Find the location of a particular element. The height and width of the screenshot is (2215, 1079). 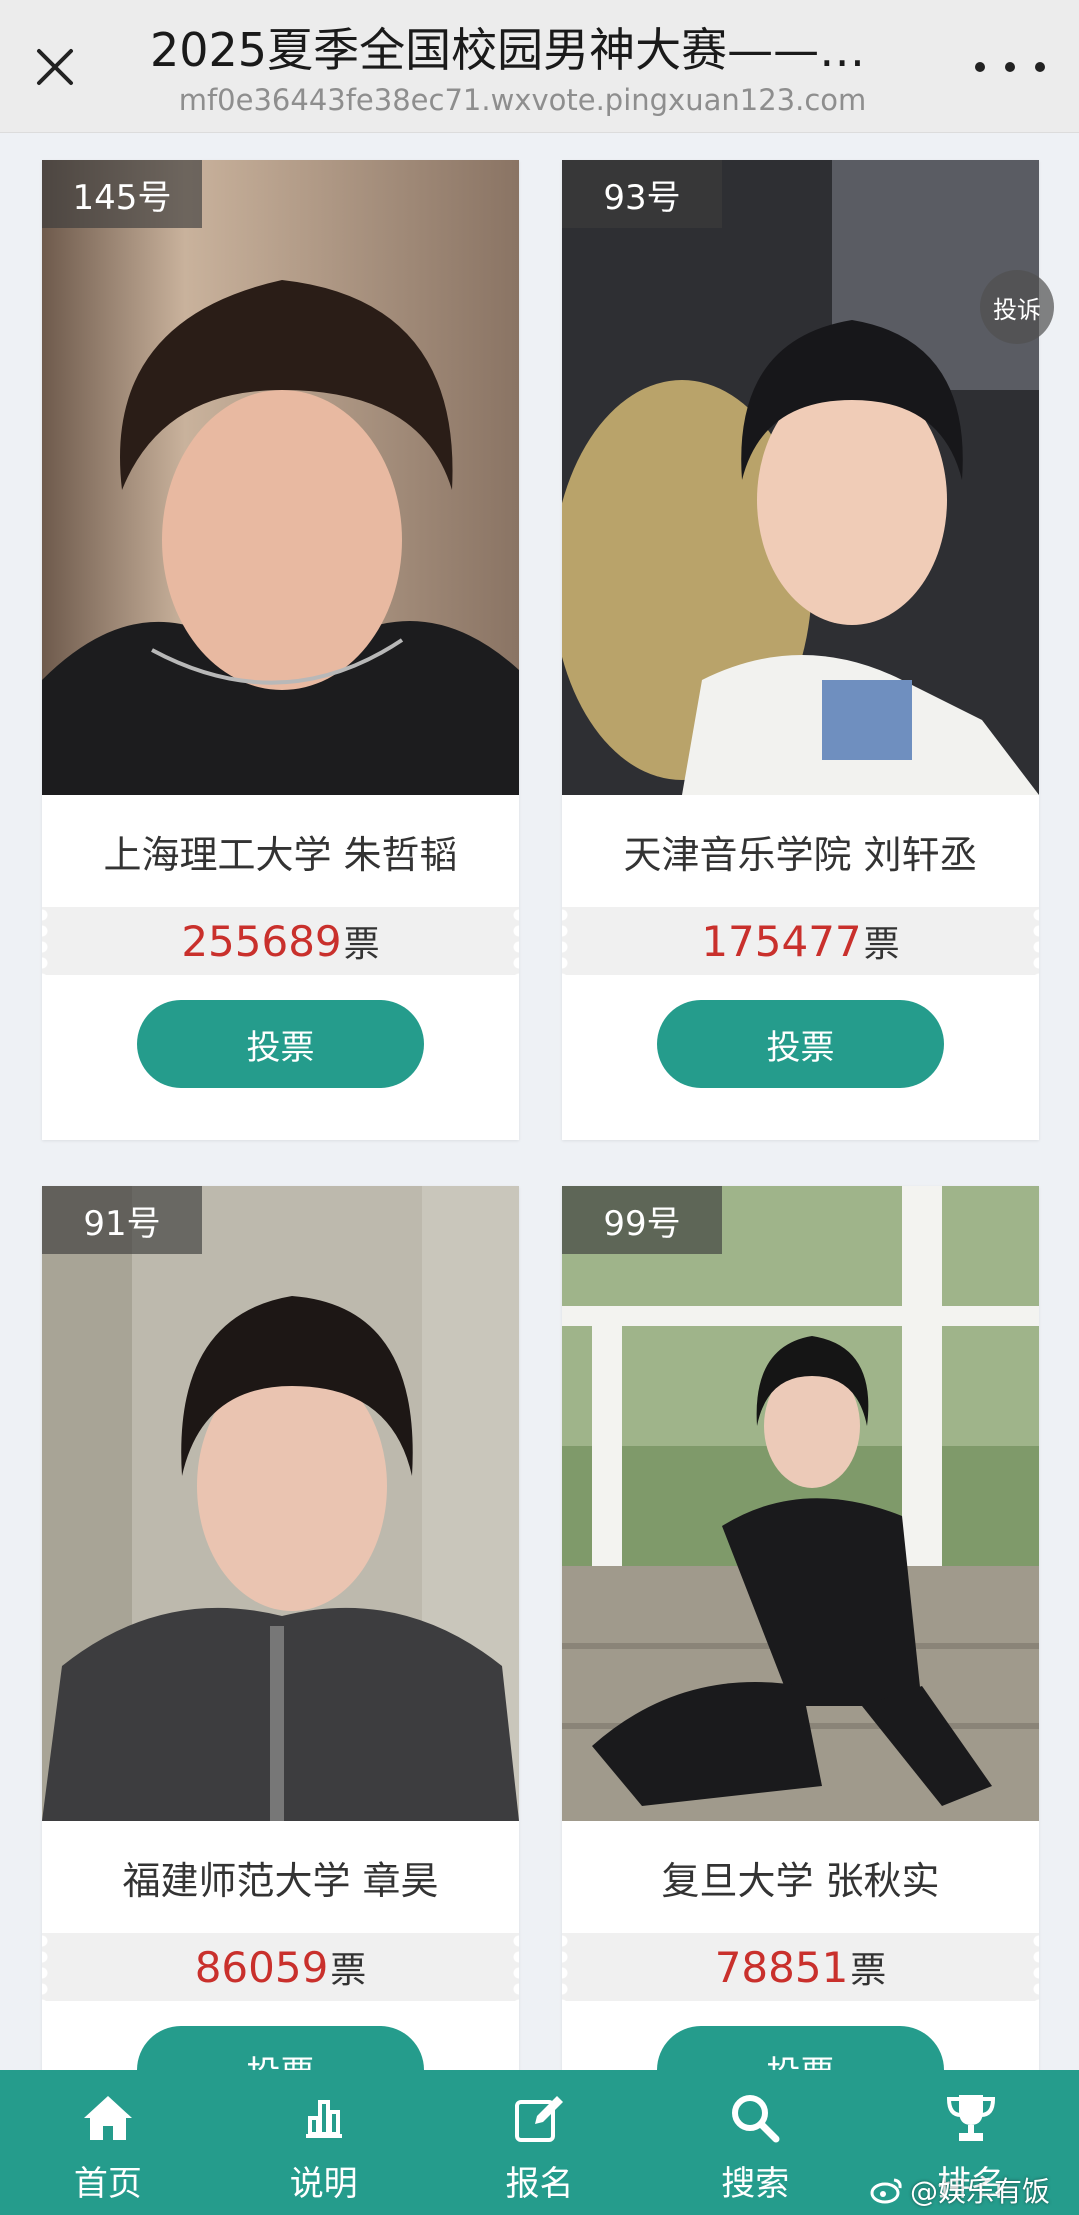

vote-count: 78851 is located at coordinates (781, 1967).